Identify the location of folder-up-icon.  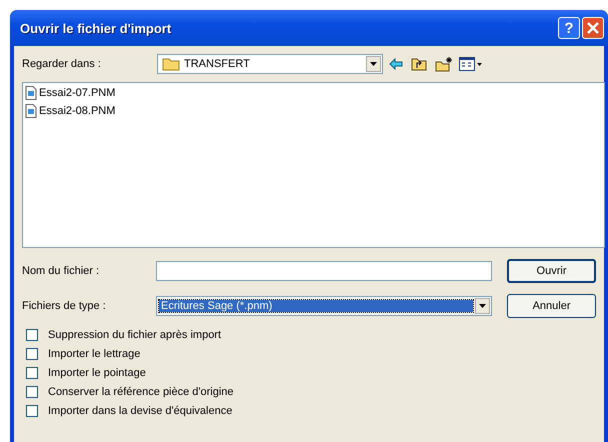
(419, 64).